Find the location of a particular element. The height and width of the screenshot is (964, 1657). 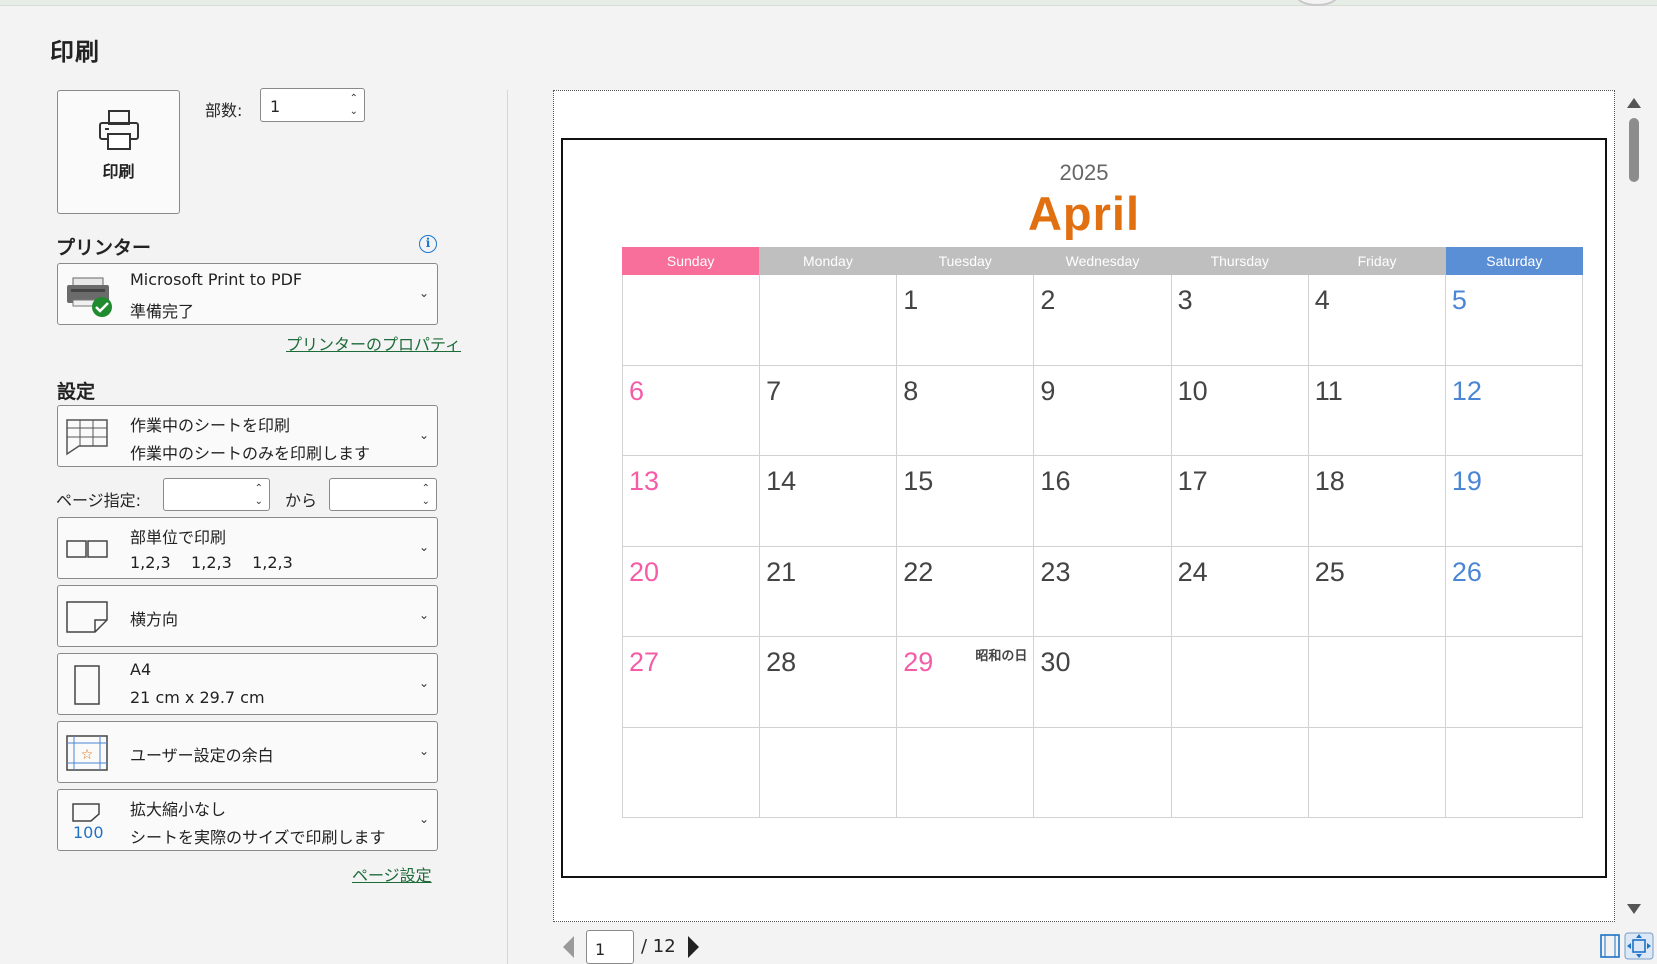

zoom-to-page-icon is located at coordinates (1639, 946).